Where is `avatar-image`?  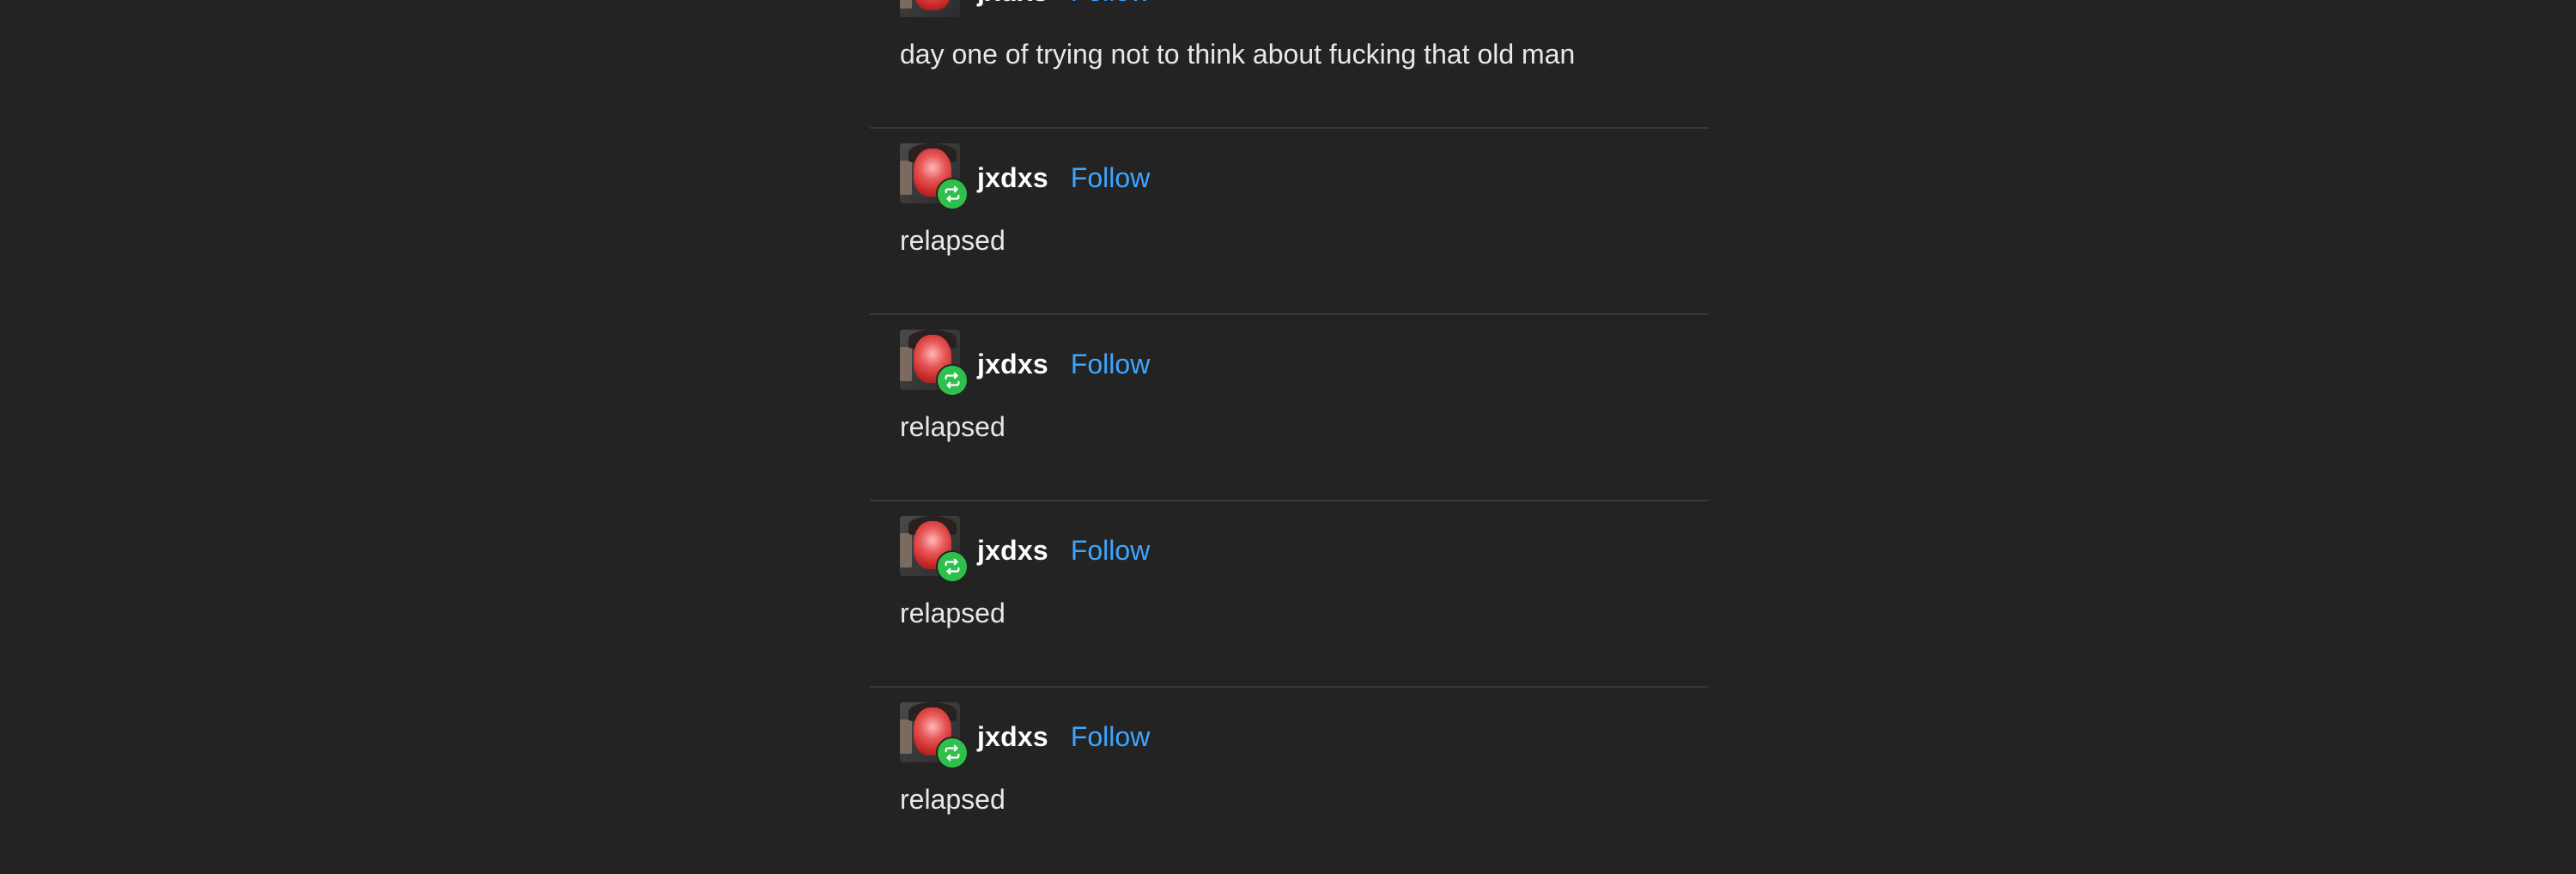 avatar-image is located at coordinates (930, 8).